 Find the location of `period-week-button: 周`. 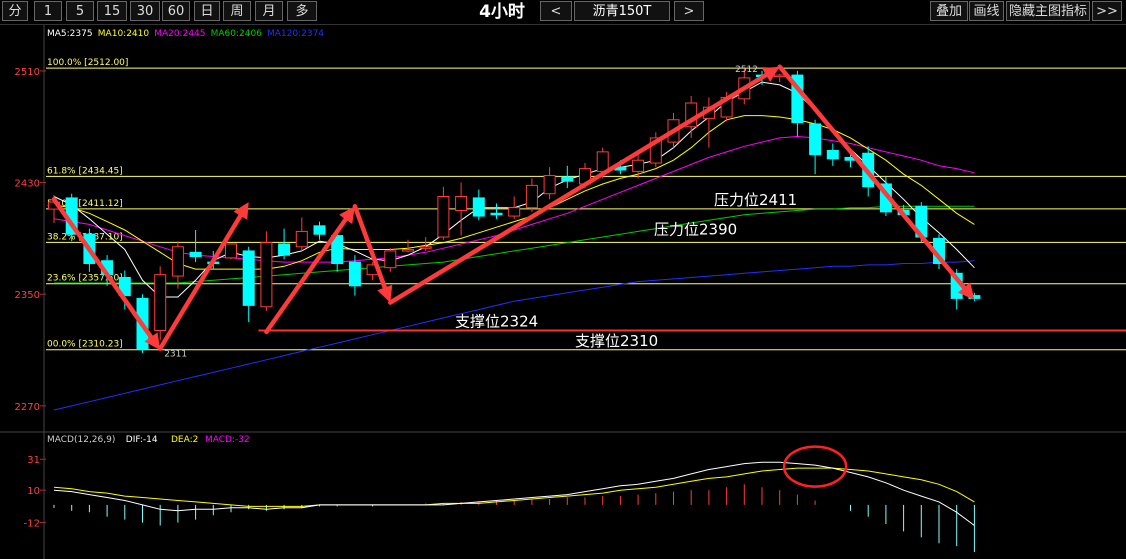

period-week-button: 周 is located at coordinates (237, 11).